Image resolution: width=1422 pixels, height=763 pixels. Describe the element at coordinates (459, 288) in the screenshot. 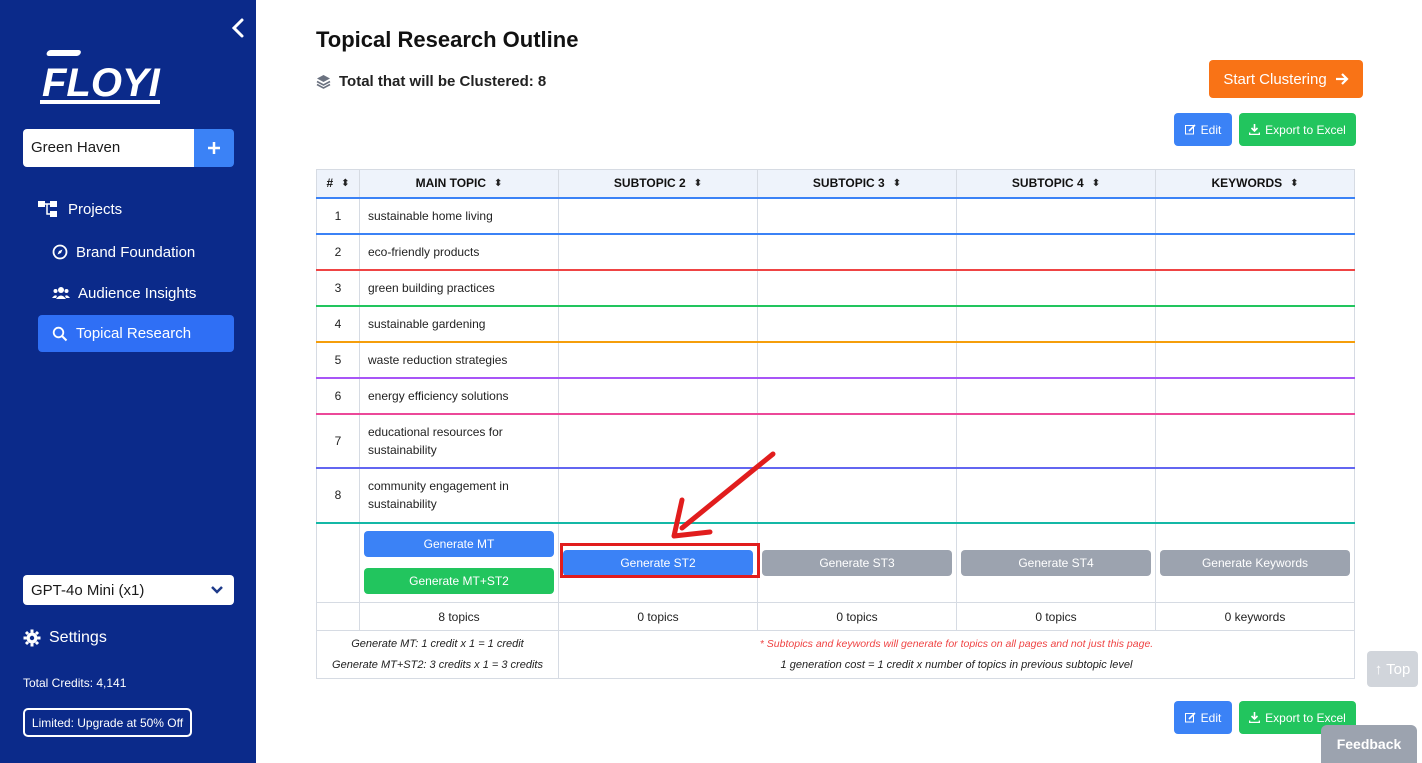

I see `main-topic-cell: green building practices` at that location.